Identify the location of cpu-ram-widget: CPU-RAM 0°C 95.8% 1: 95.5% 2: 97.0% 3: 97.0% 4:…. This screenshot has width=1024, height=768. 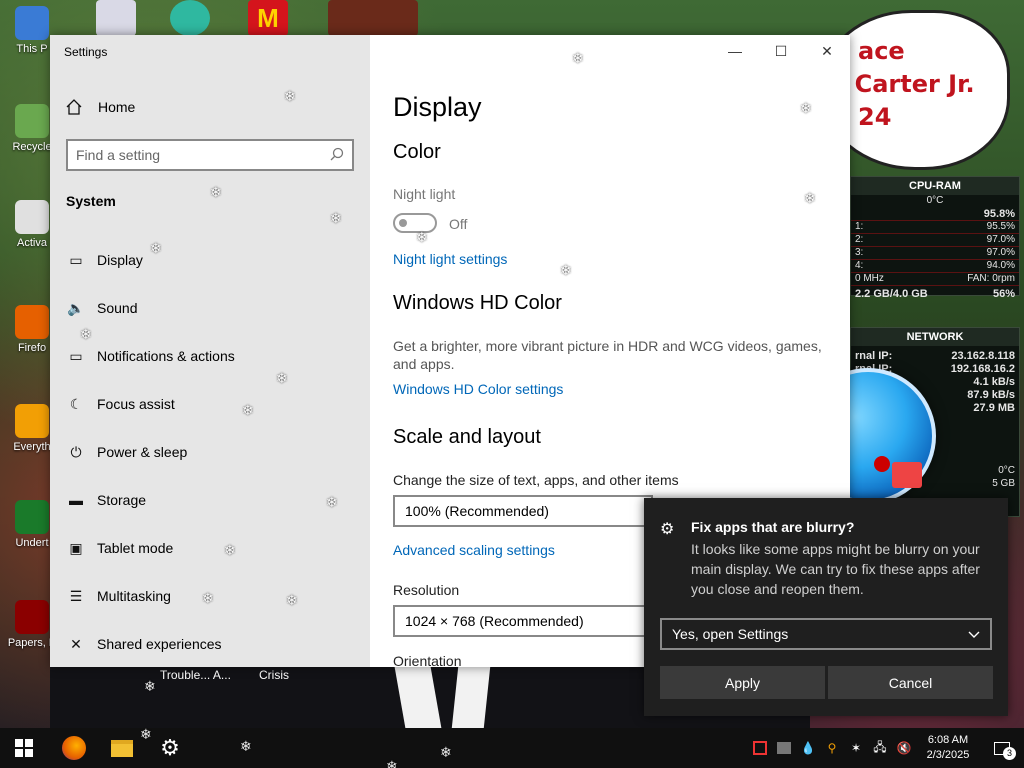
(935, 238).